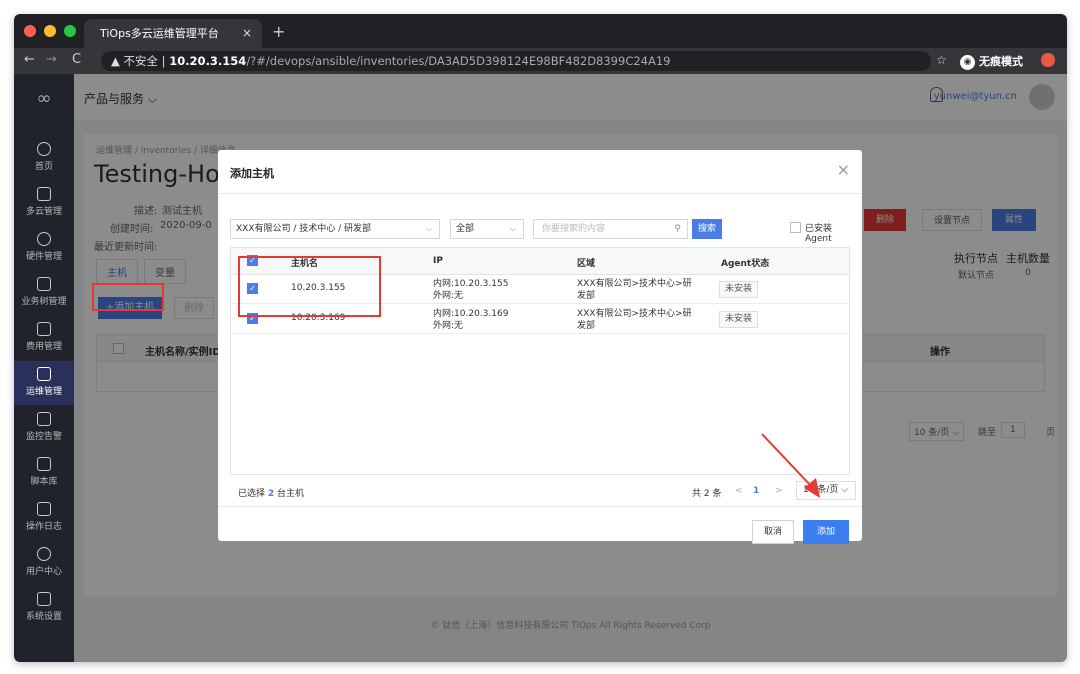 This screenshot has height=674, width=1080. What do you see at coordinates (739, 491) in the screenshot?
I see `prev-page-button: <` at bounding box center [739, 491].